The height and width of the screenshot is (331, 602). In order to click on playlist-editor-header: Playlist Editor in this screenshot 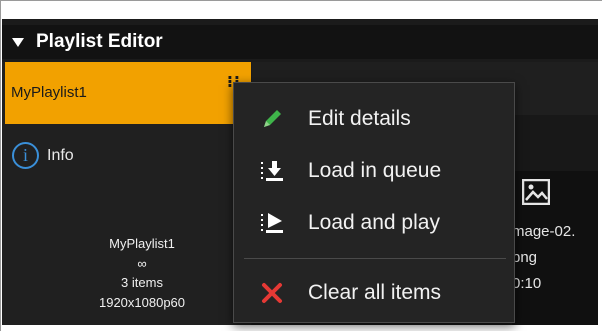, I will do `click(300, 42)`.